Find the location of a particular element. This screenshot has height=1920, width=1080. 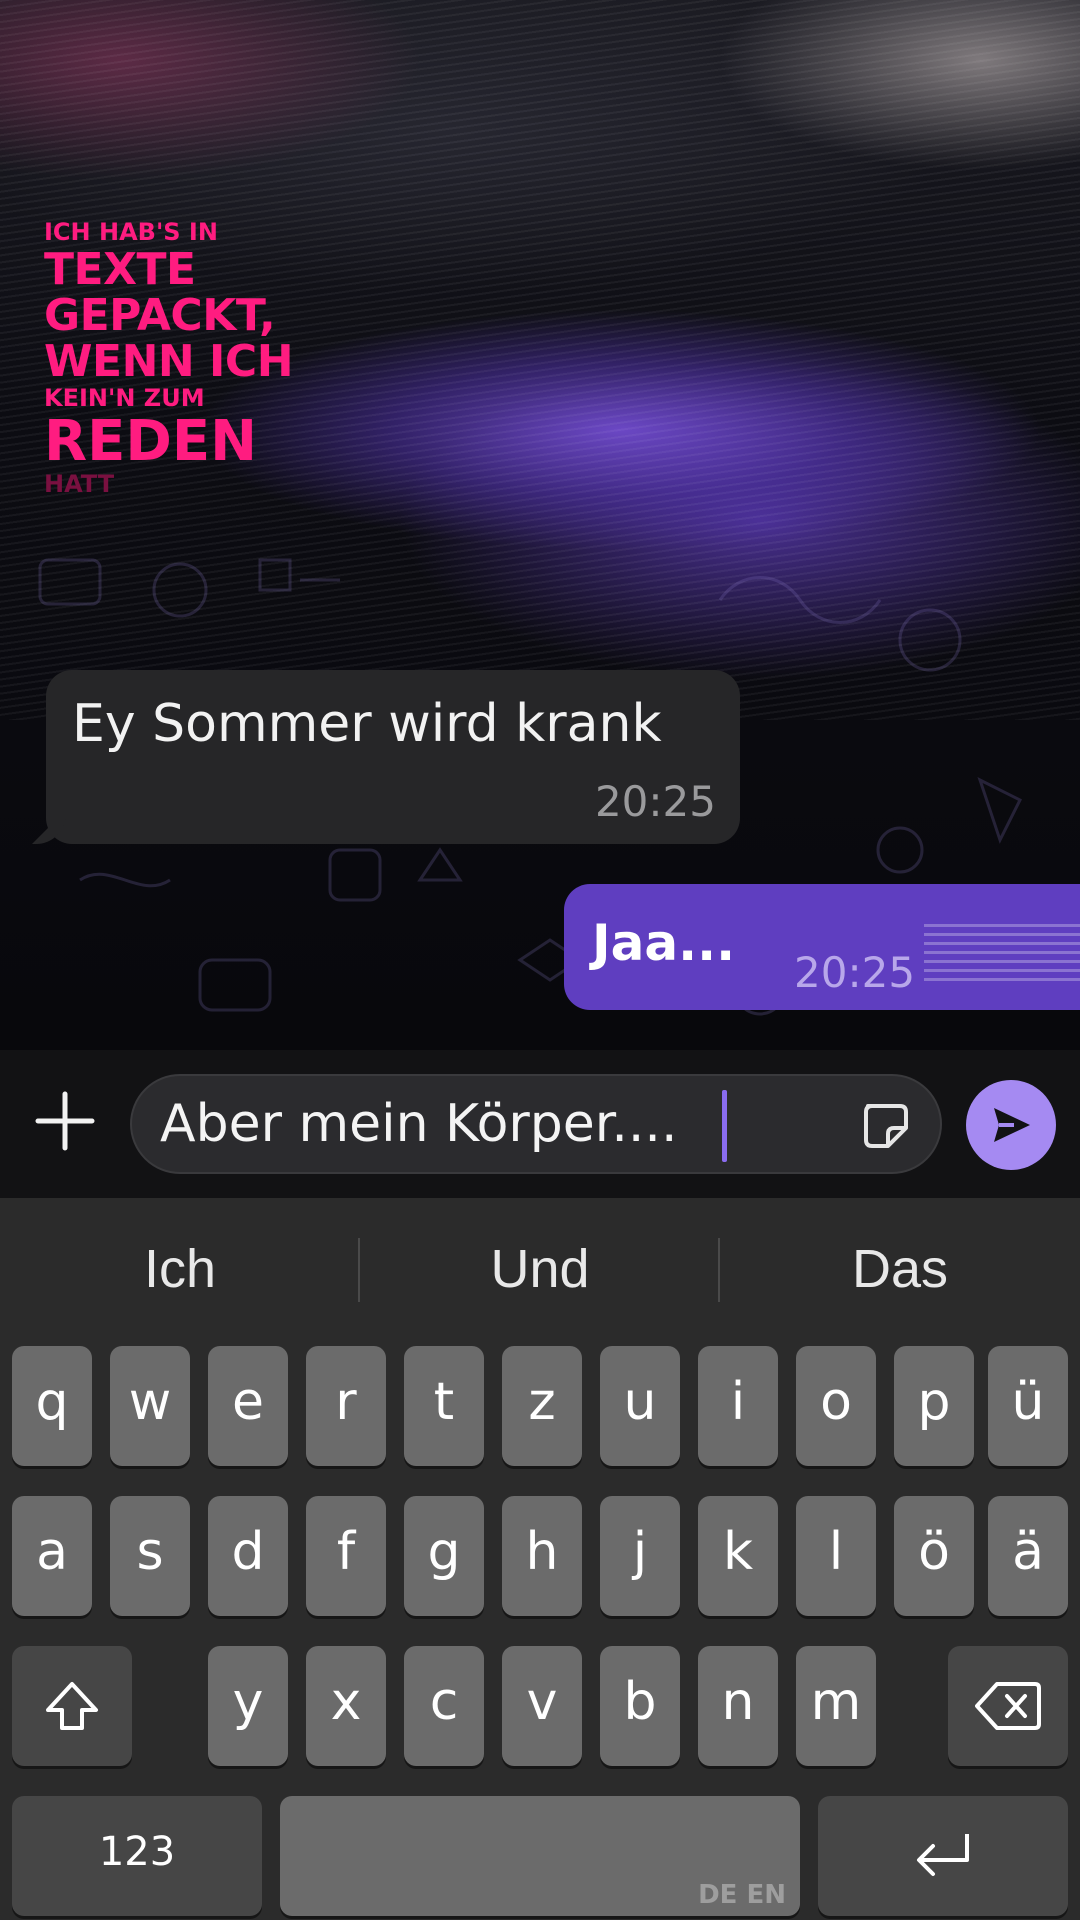

key-oe: ö is located at coordinates (934, 1556).